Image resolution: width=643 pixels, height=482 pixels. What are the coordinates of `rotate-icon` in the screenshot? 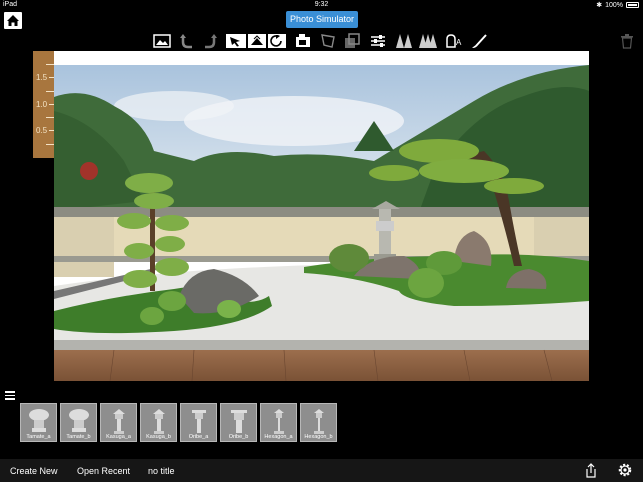 It's located at (276, 41).